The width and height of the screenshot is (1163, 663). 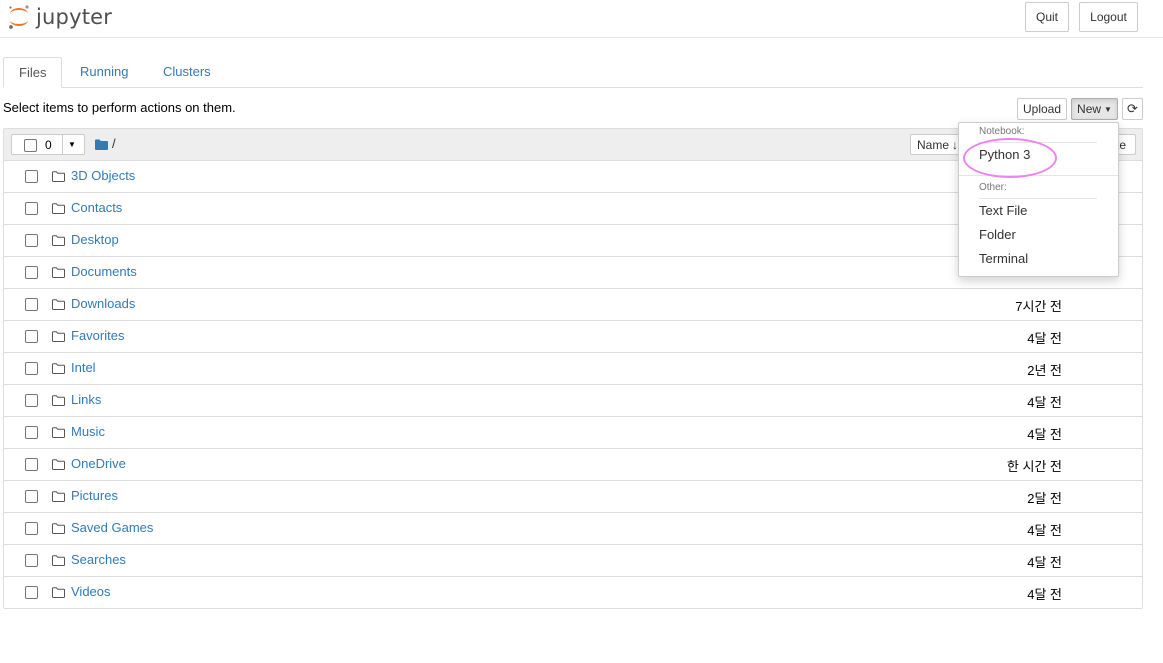 I want to click on item-modified: 7시간 전, so click(x=1038, y=306).